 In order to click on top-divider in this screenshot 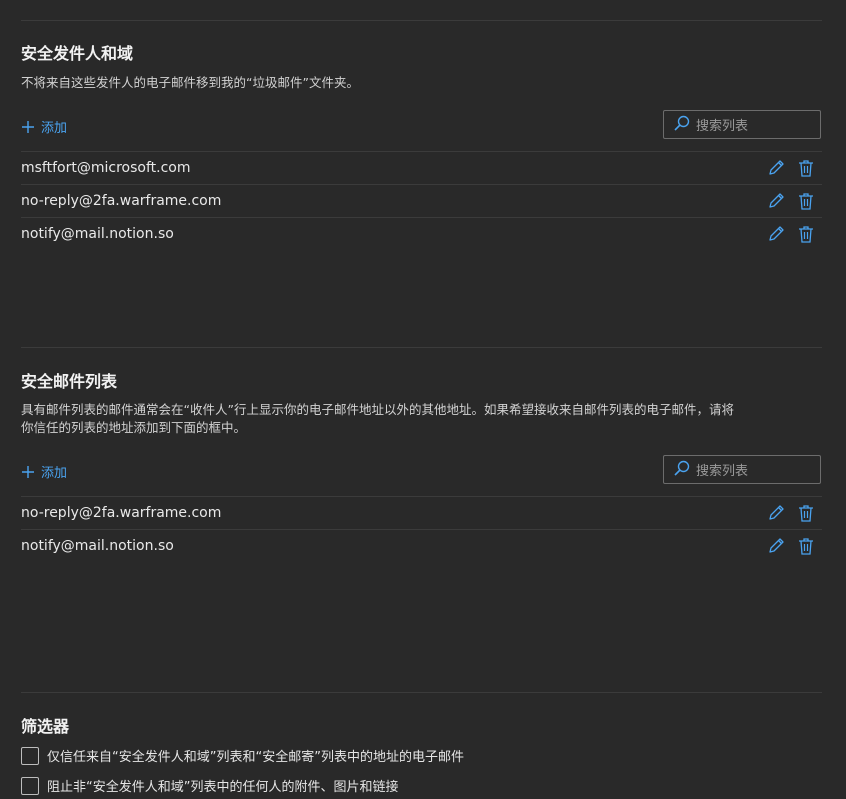, I will do `click(421, 20)`.